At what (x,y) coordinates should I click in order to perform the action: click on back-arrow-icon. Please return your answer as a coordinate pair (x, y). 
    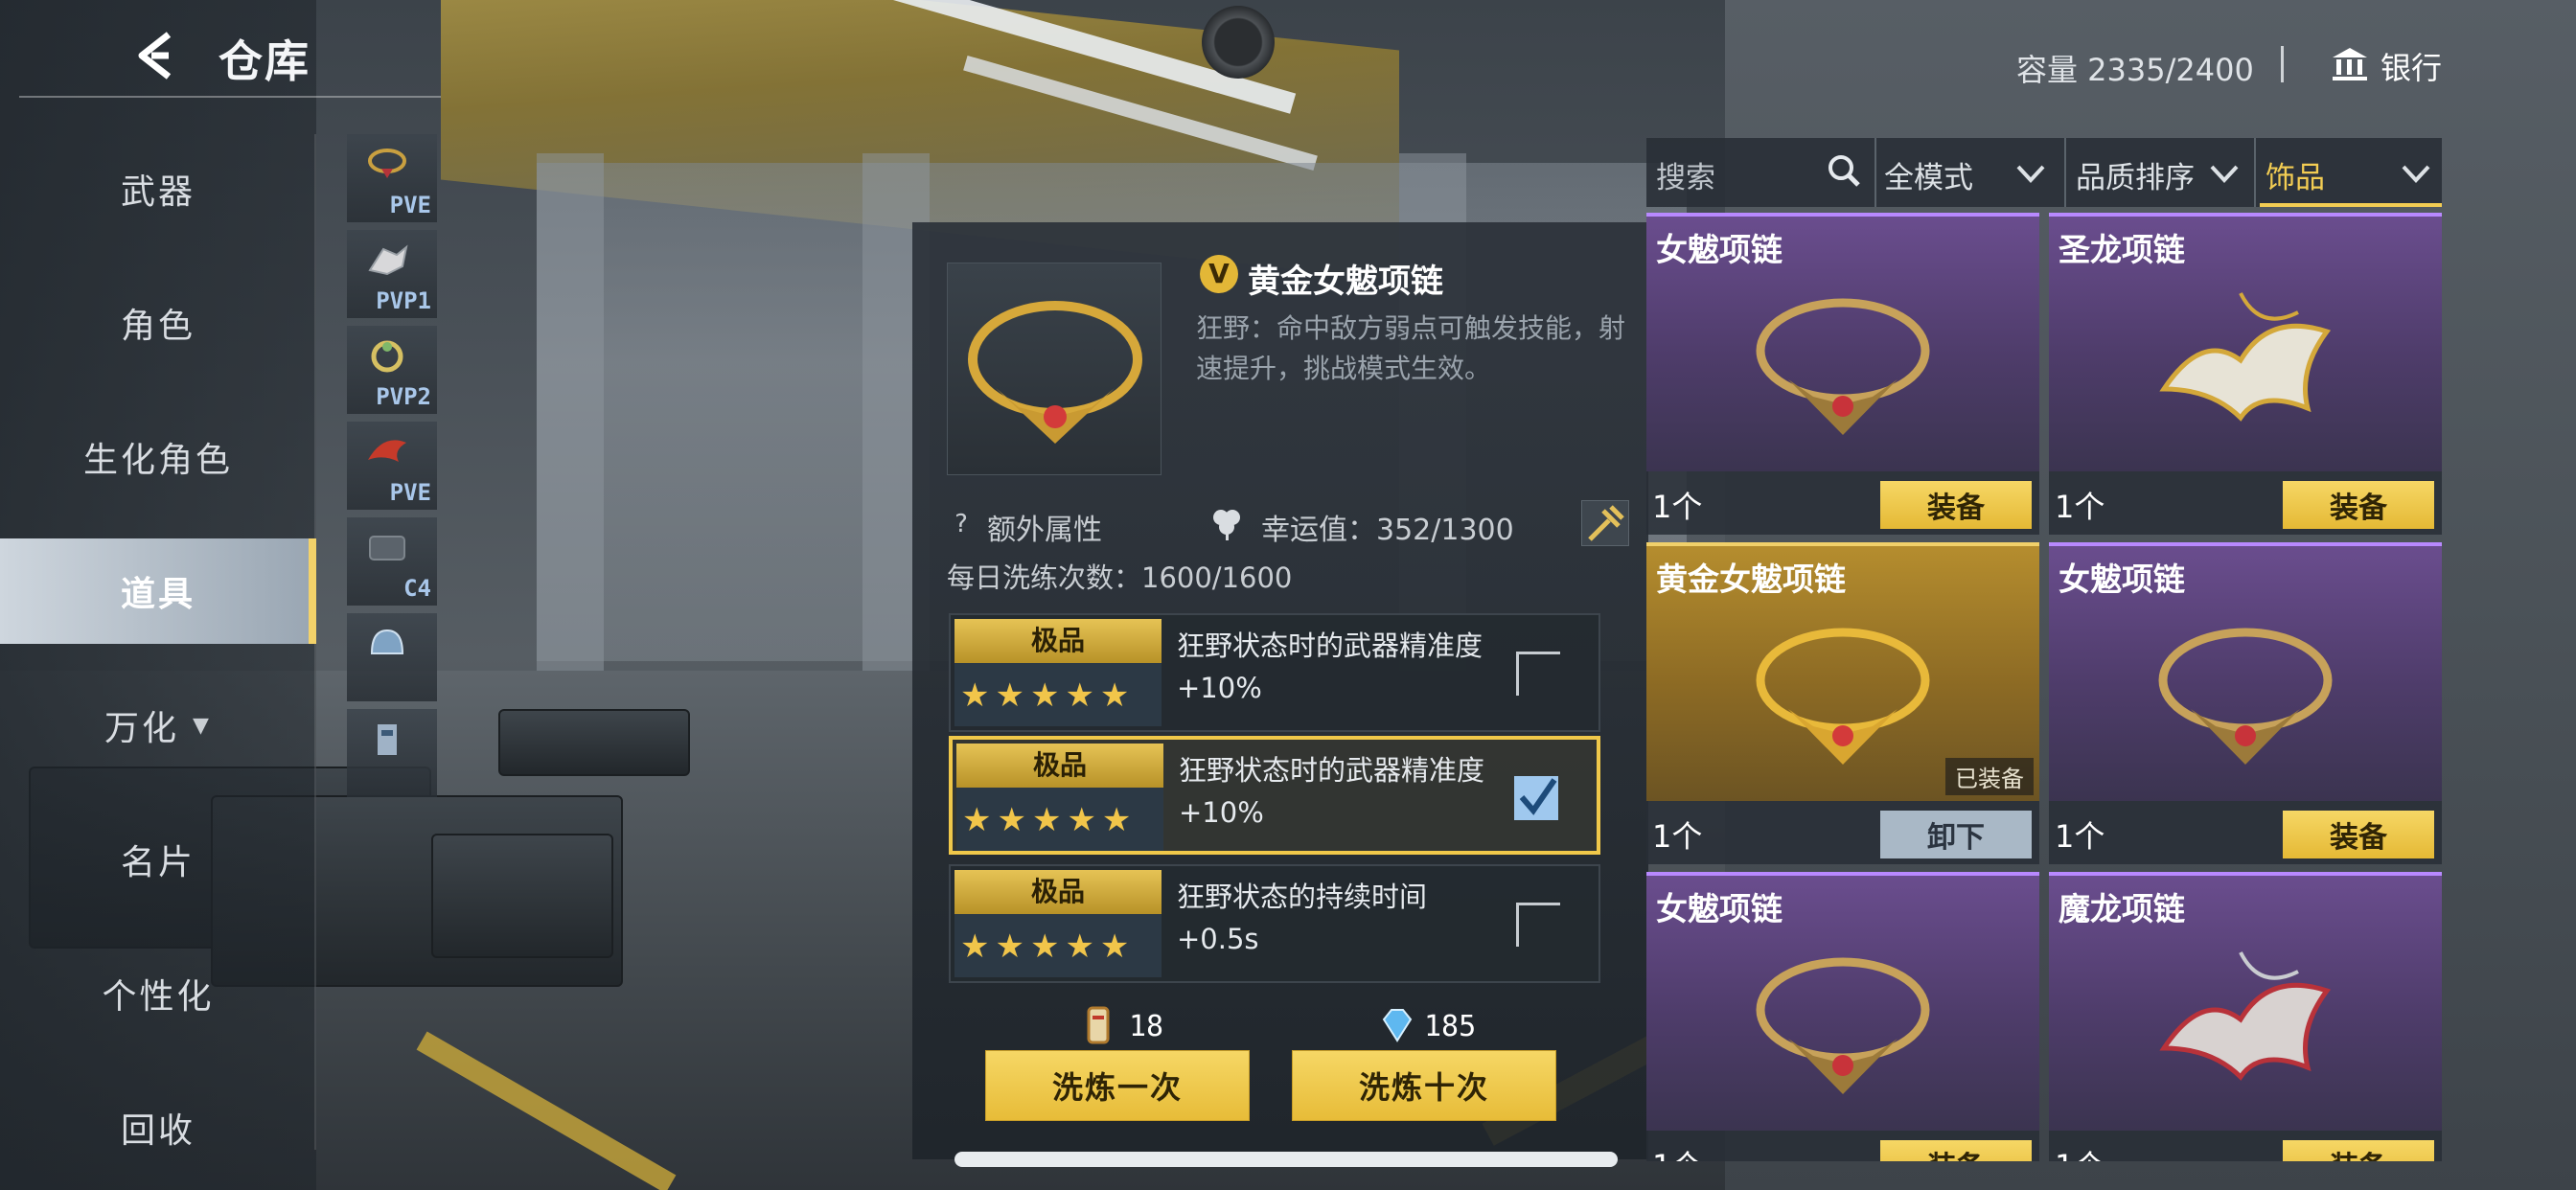
    Looking at the image, I should click on (154, 56).